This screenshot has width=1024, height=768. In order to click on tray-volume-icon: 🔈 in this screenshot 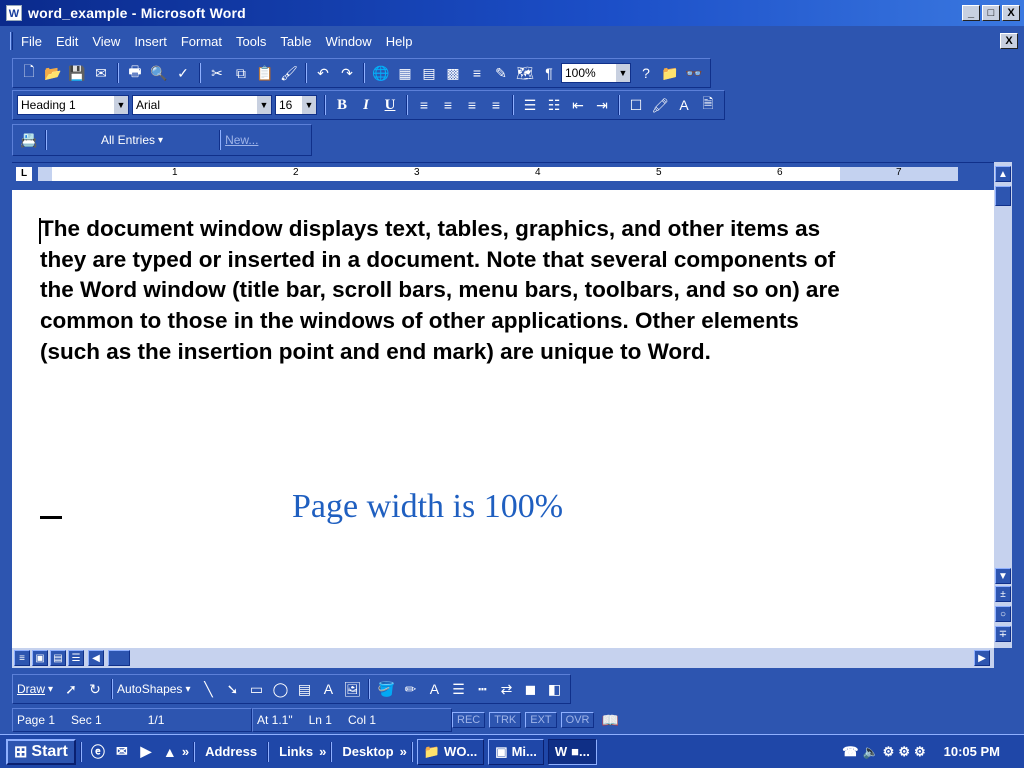, I will do `click(870, 752)`.